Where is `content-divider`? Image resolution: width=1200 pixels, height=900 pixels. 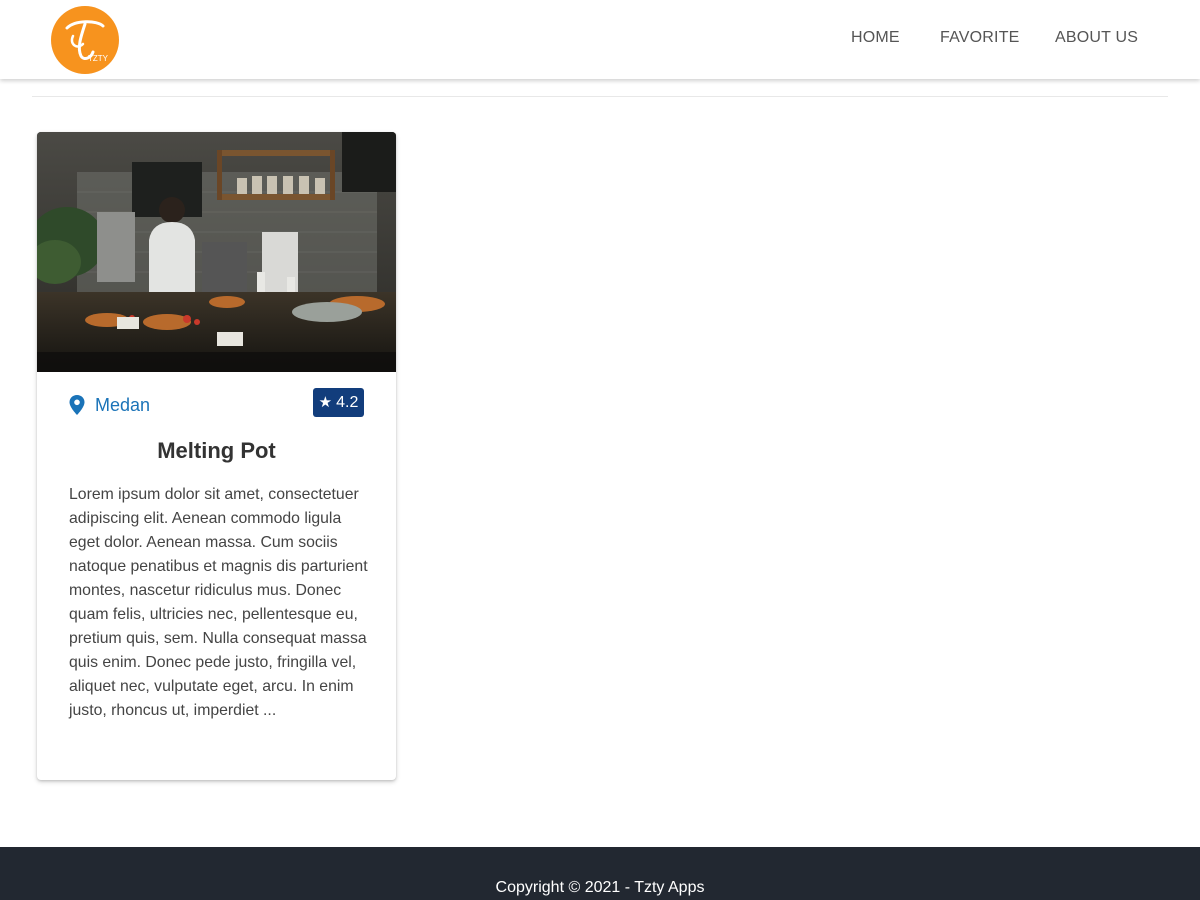
content-divider is located at coordinates (600, 96).